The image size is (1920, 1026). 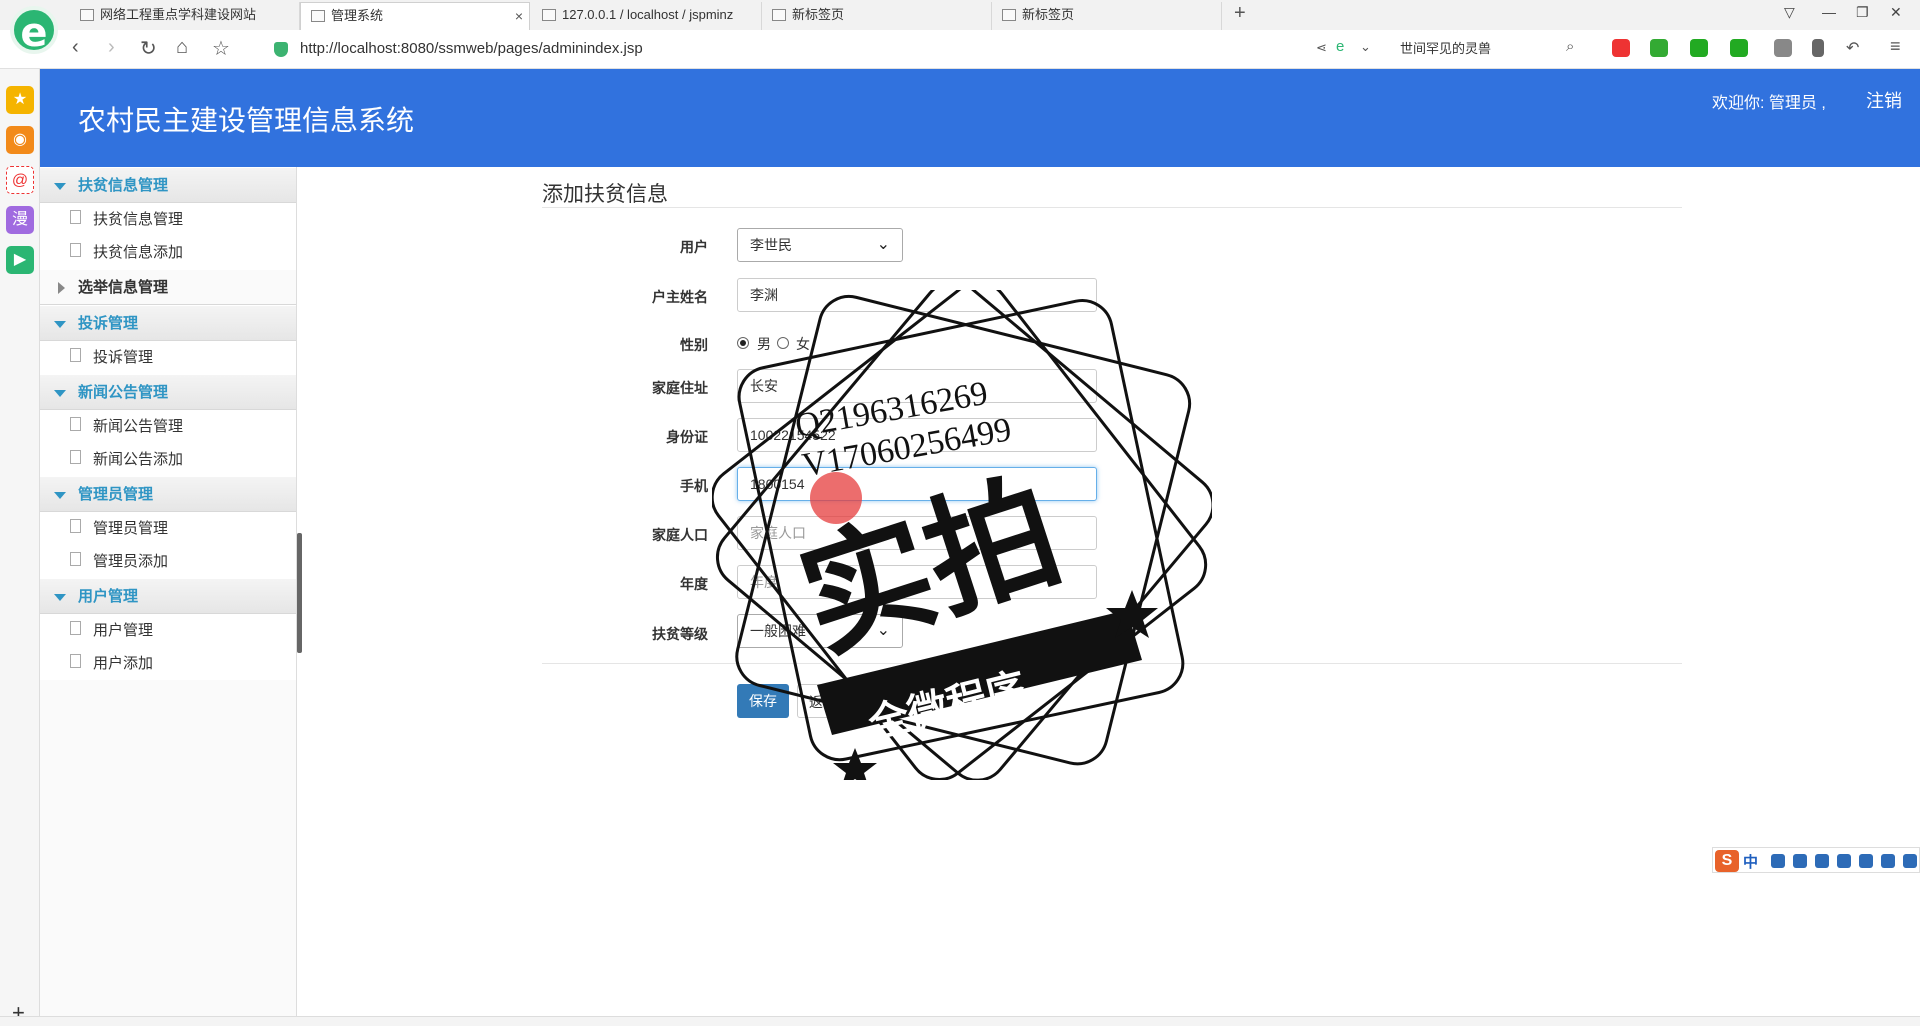 What do you see at coordinates (917, 435) in the screenshot?
I see `idcard-input: 10022154522` at bounding box center [917, 435].